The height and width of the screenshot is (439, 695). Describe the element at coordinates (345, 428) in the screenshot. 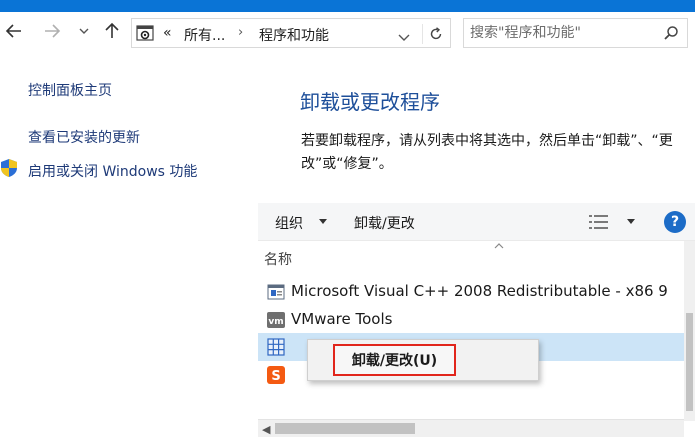

I see `horizontal-scroll-thumb` at that location.